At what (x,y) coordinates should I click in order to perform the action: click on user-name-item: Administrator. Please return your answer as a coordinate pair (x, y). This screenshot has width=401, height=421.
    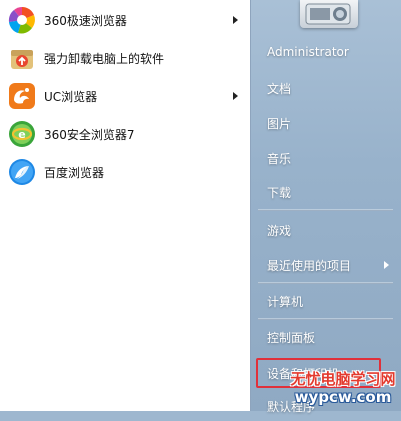
    Looking at the image, I should click on (325, 52).